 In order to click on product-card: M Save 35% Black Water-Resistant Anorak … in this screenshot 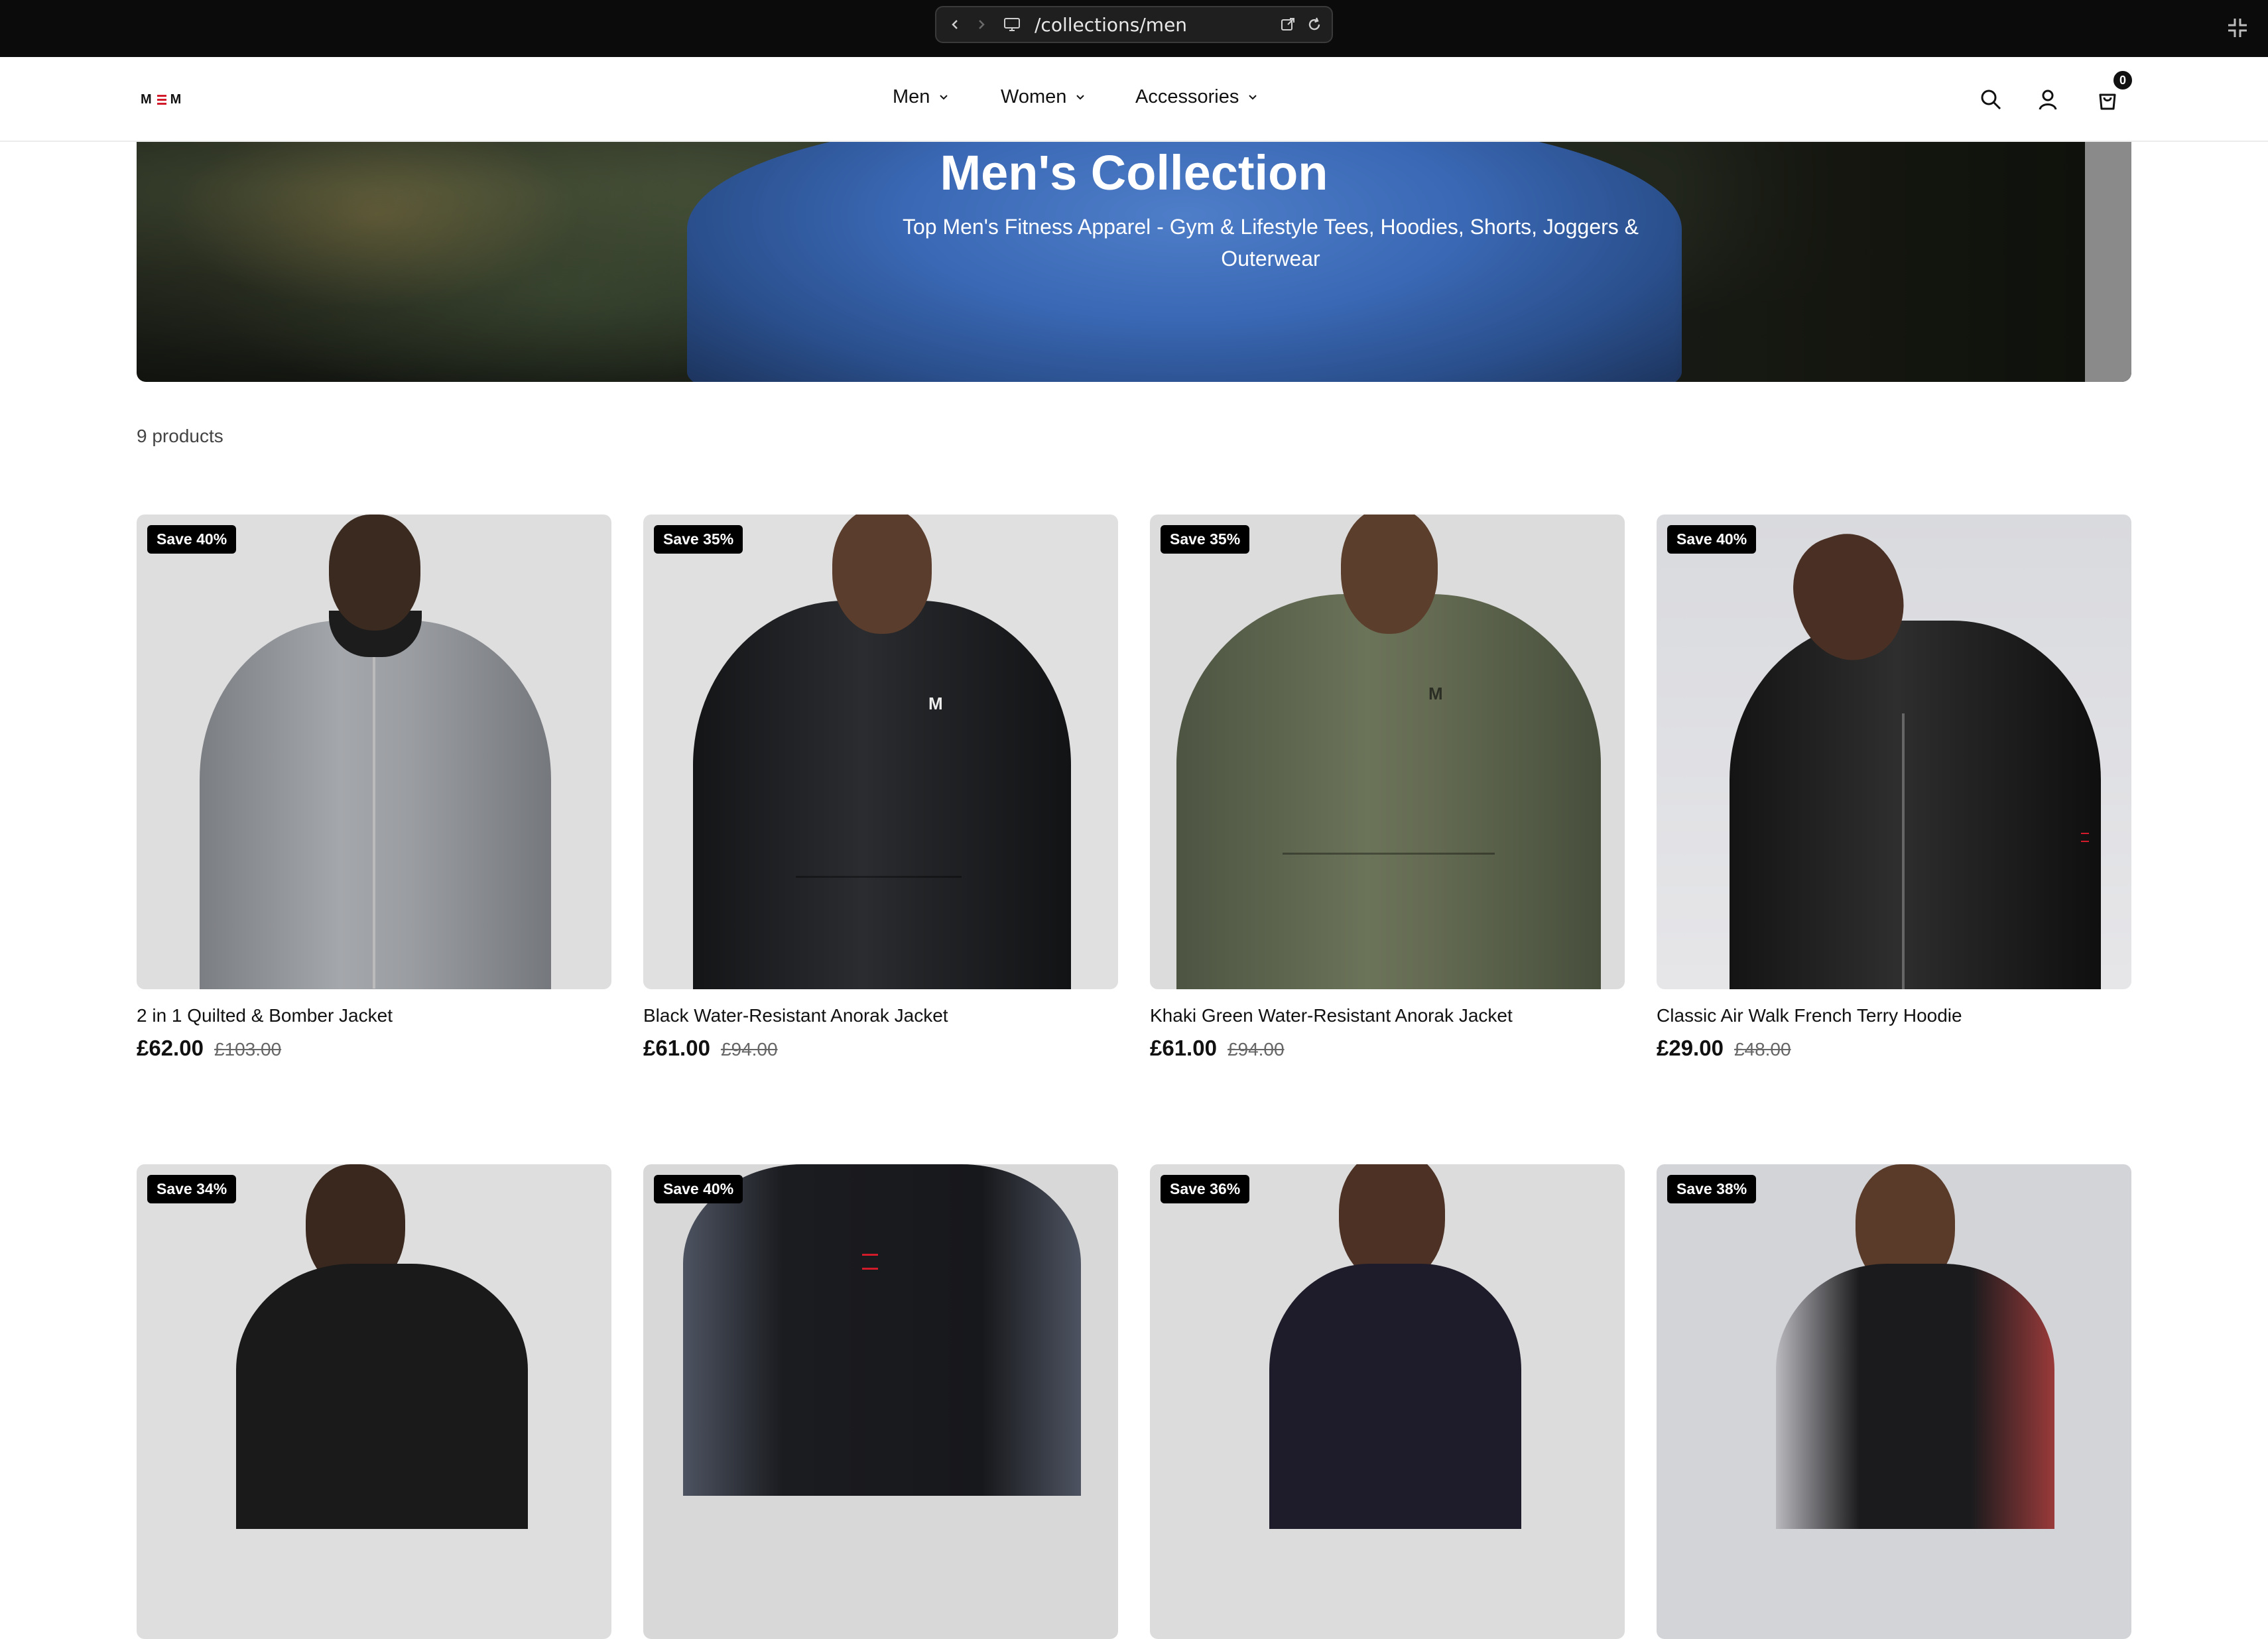, I will do `click(880, 788)`.